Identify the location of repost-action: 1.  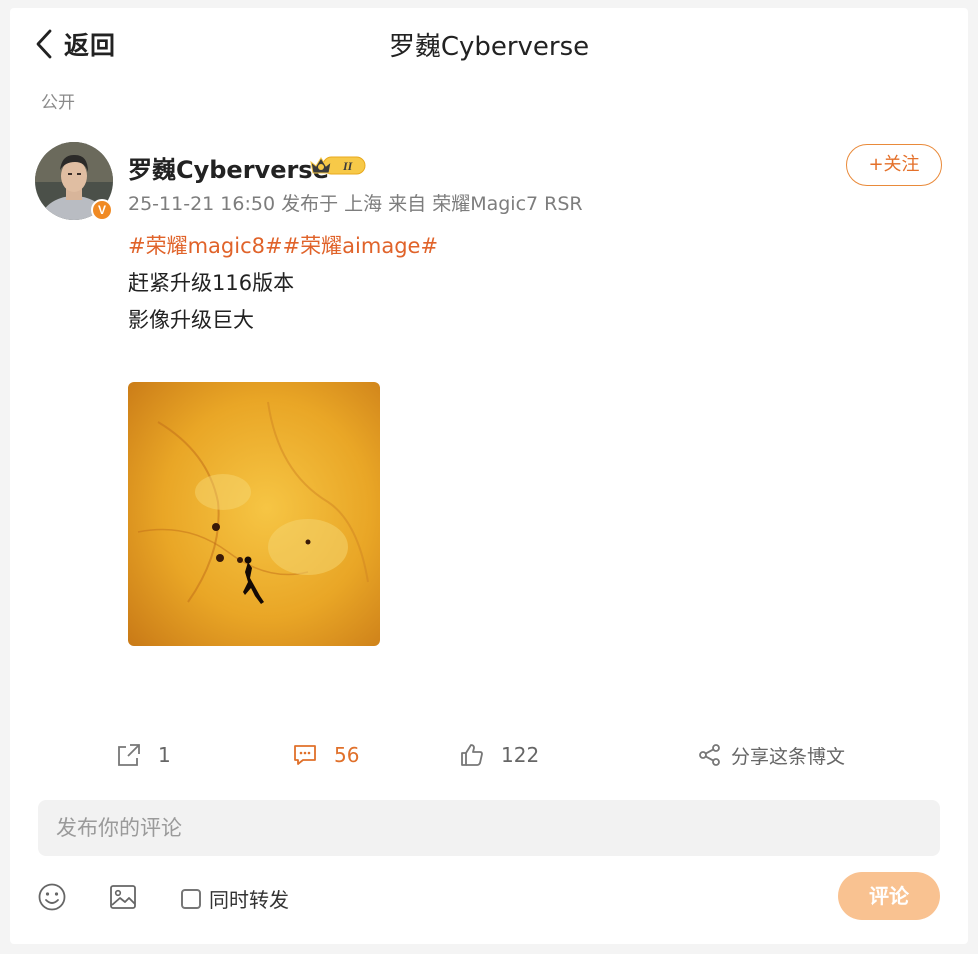
(143, 755).